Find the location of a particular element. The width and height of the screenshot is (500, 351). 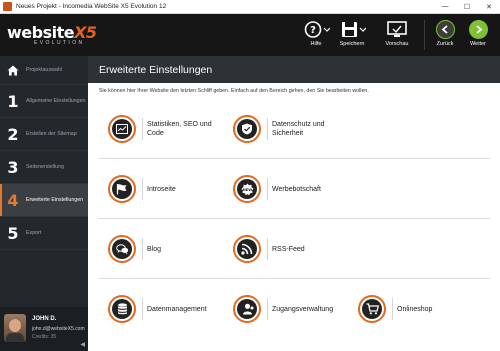

preview-button: Vorschau is located at coordinates (397, 33).